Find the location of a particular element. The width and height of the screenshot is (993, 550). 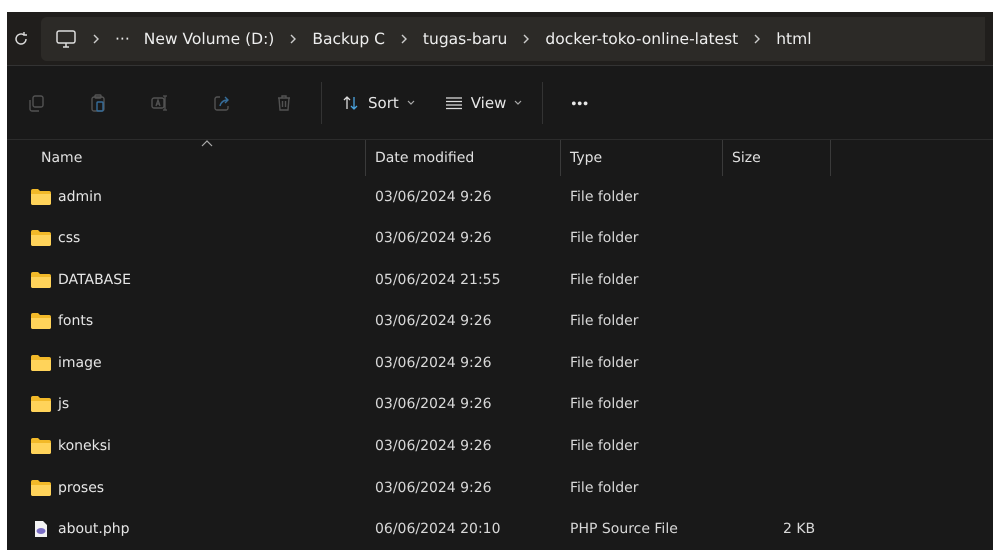

file-name: css is located at coordinates (69, 238).